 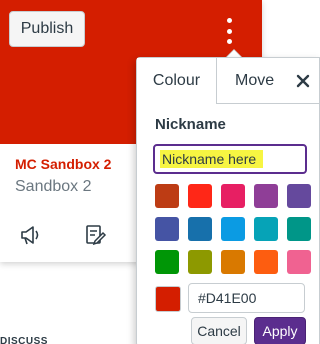 What do you see at coordinates (168, 299) in the screenshot?
I see `current-colour-preview` at bounding box center [168, 299].